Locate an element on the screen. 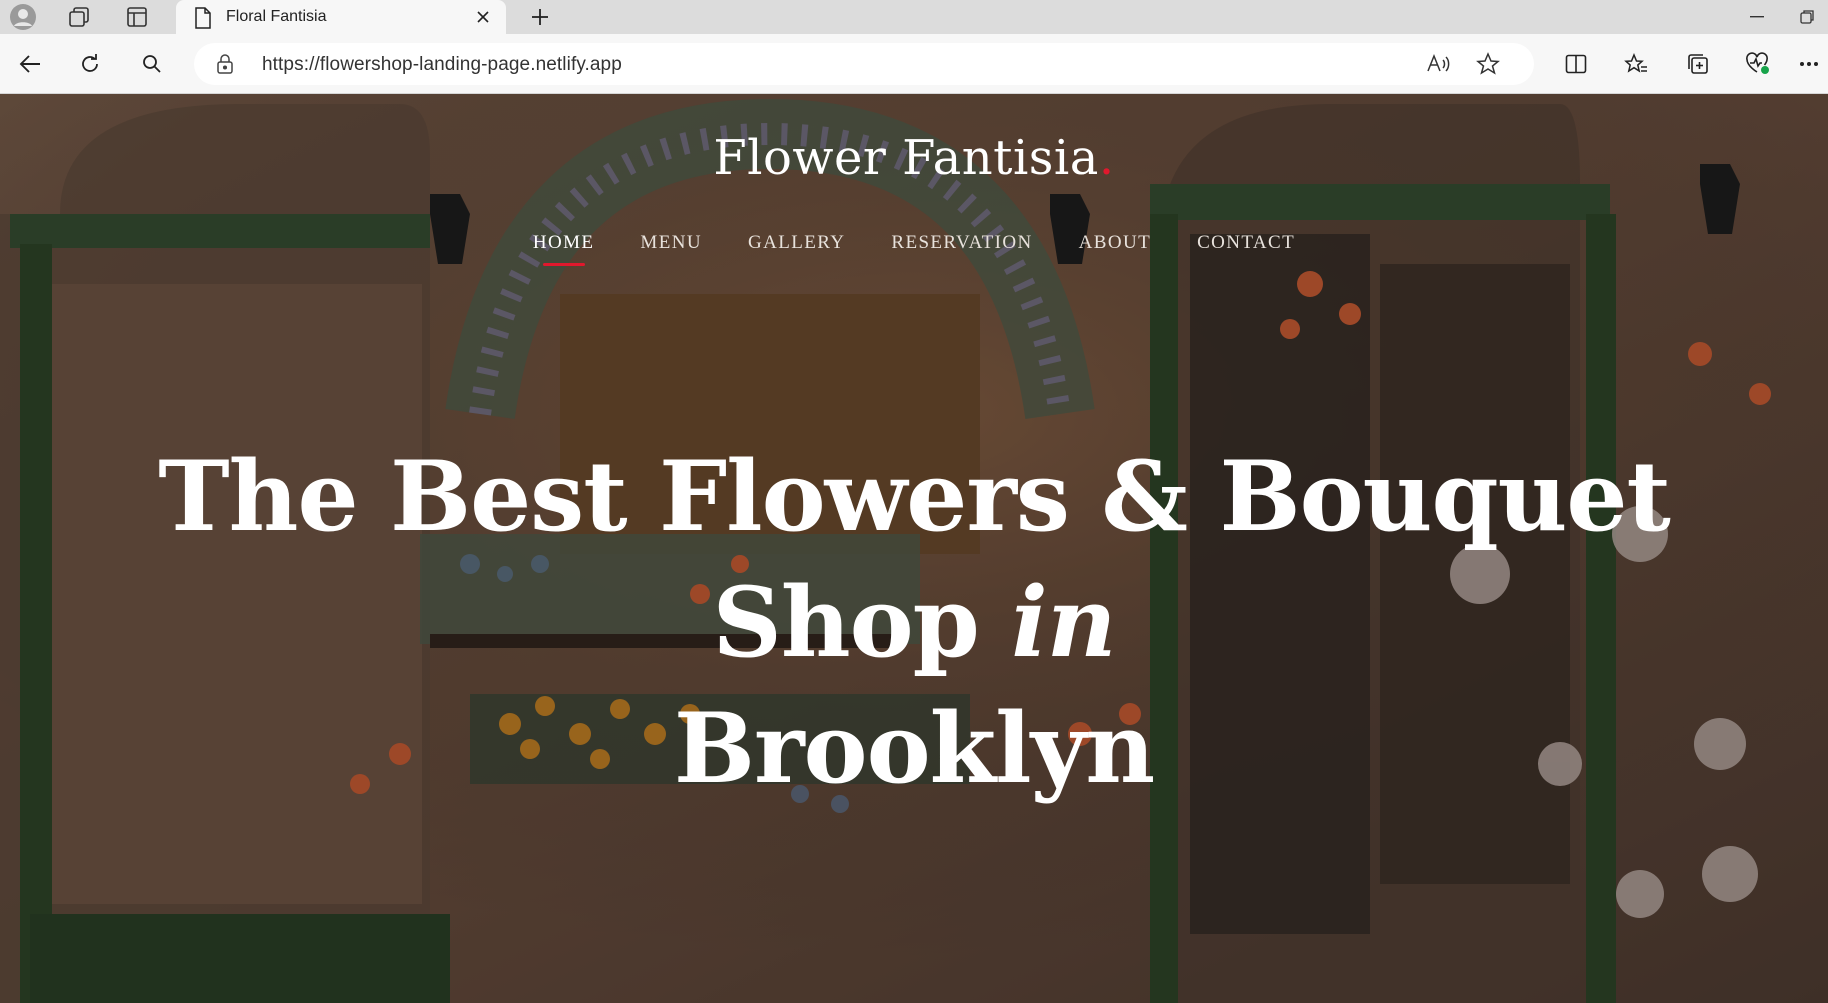 The image size is (1828, 1003). site-logo: Flower Fantisia. is located at coordinates (914, 158).